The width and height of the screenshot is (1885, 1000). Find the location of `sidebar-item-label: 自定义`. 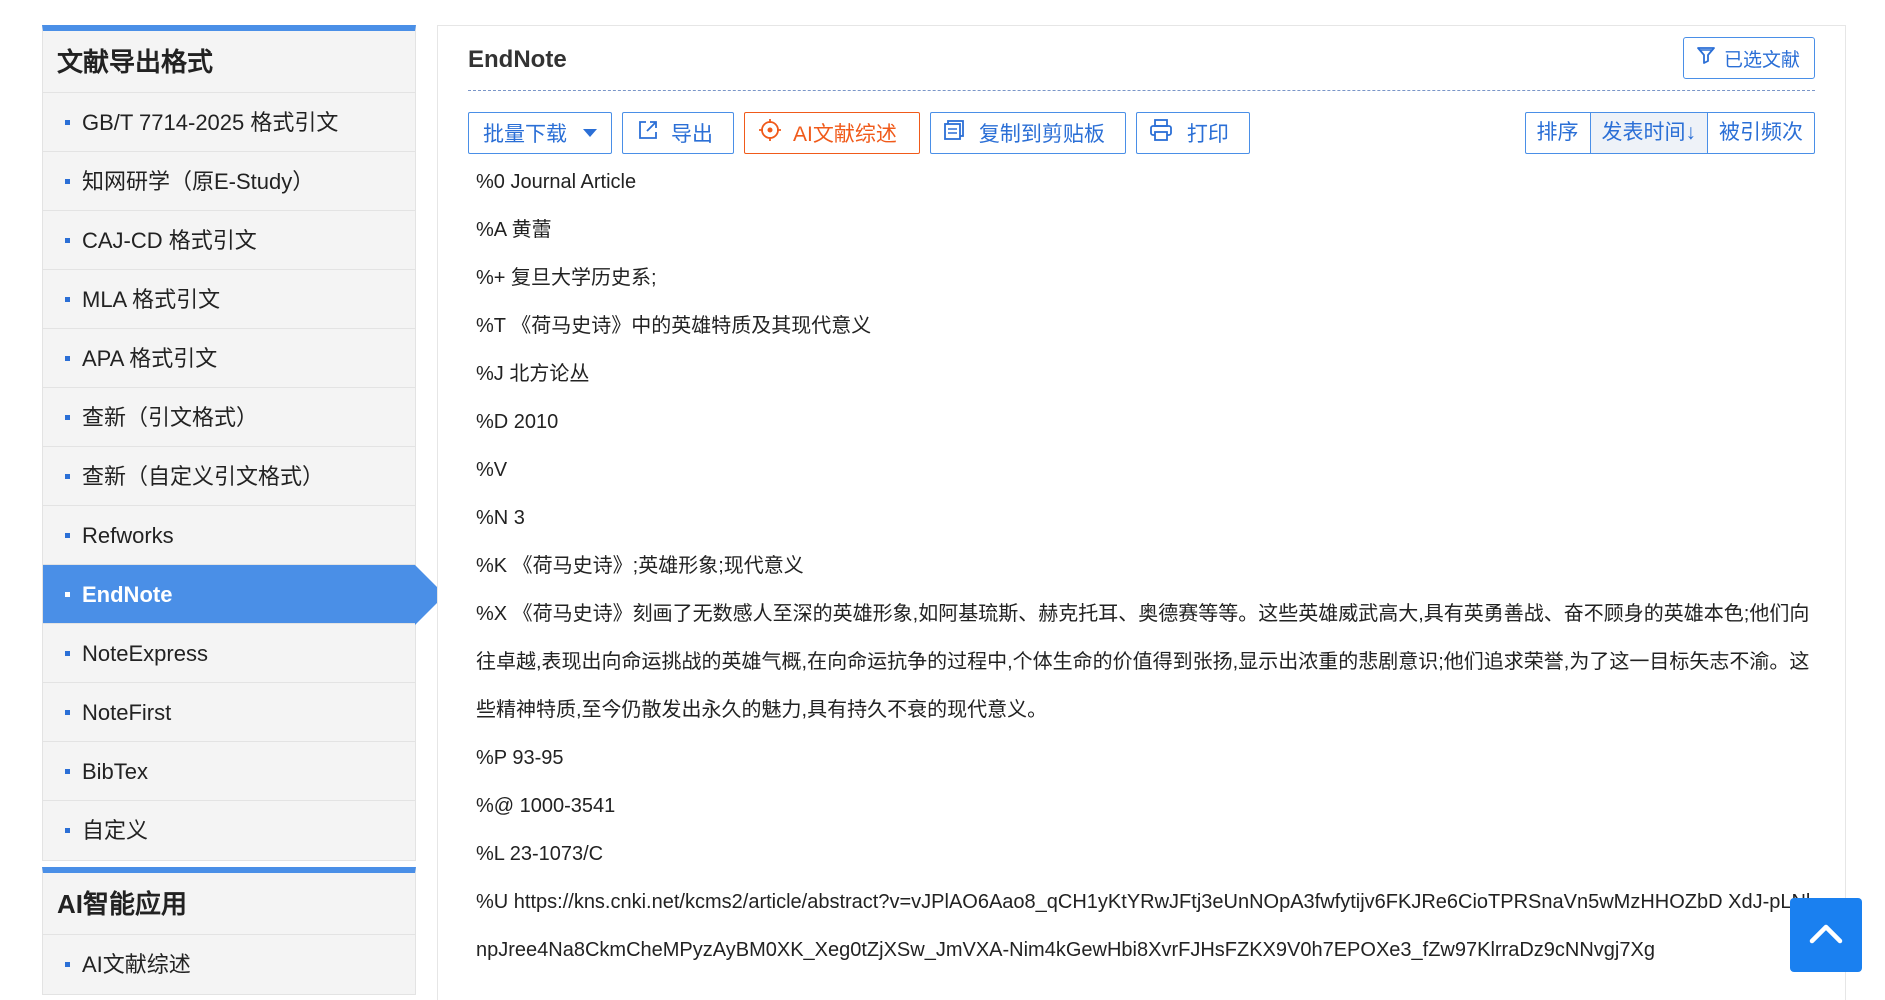

sidebar-item-label: 自定义 is located at coordinates (115, 830).